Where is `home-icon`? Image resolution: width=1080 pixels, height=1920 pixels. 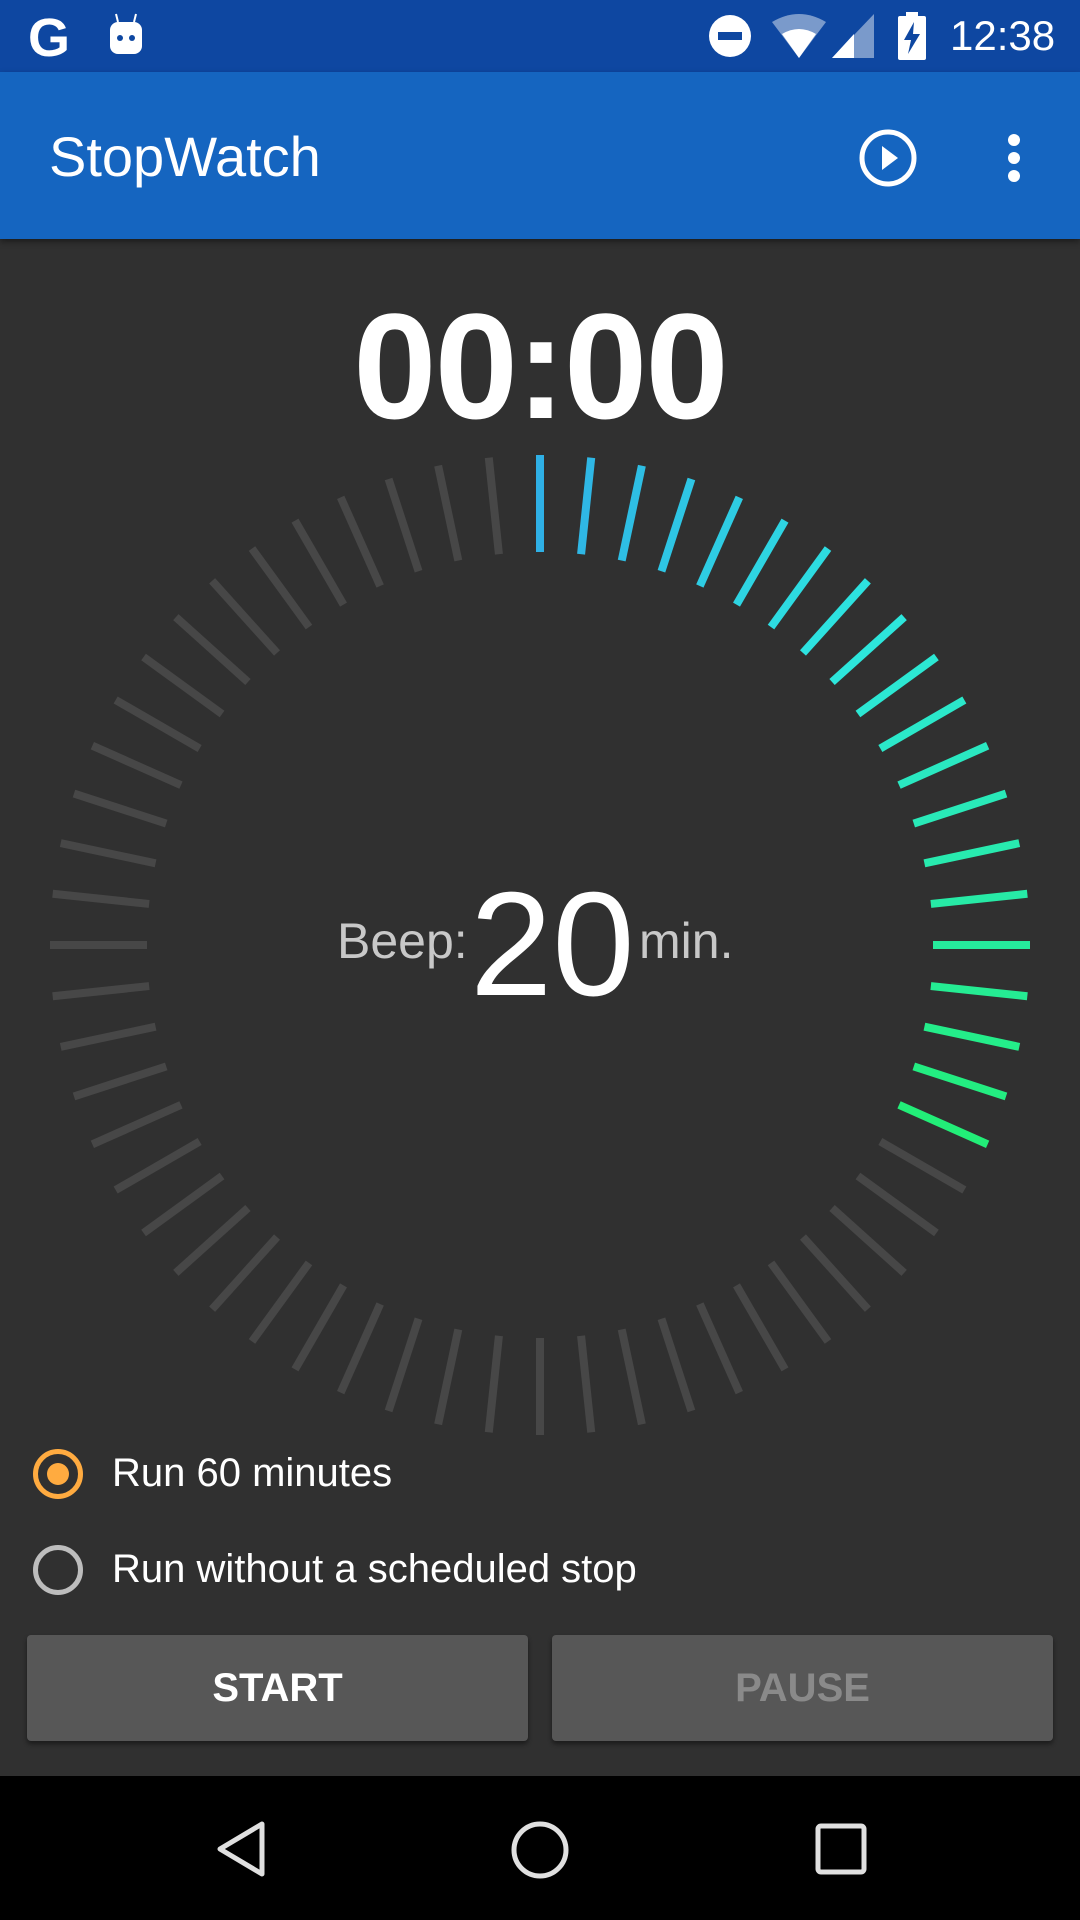
home-icon is located at coordinates (540, 1850).